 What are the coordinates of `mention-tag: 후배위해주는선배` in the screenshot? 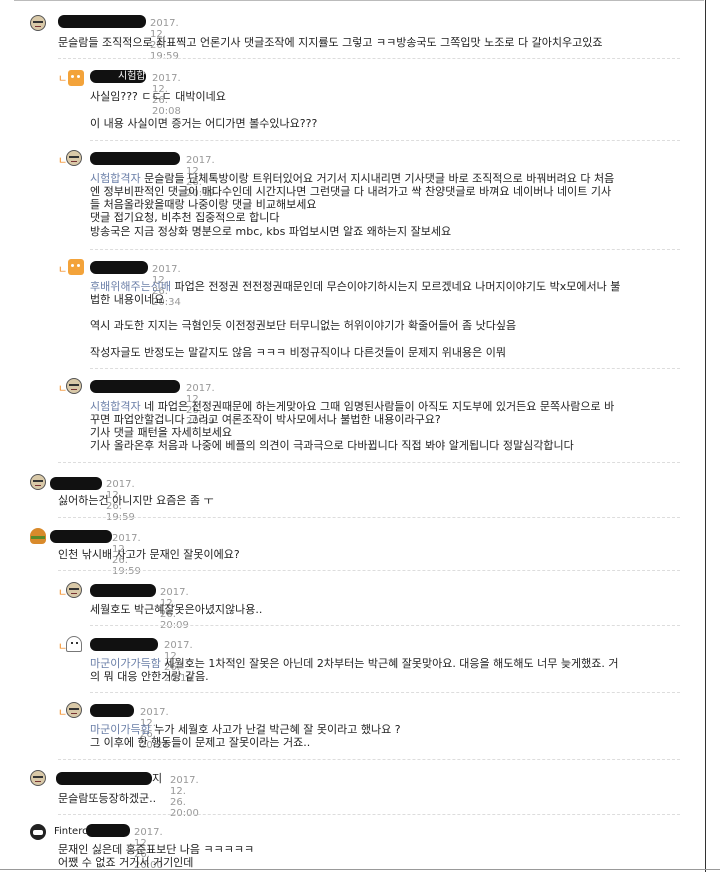 It's located at (130, 286).